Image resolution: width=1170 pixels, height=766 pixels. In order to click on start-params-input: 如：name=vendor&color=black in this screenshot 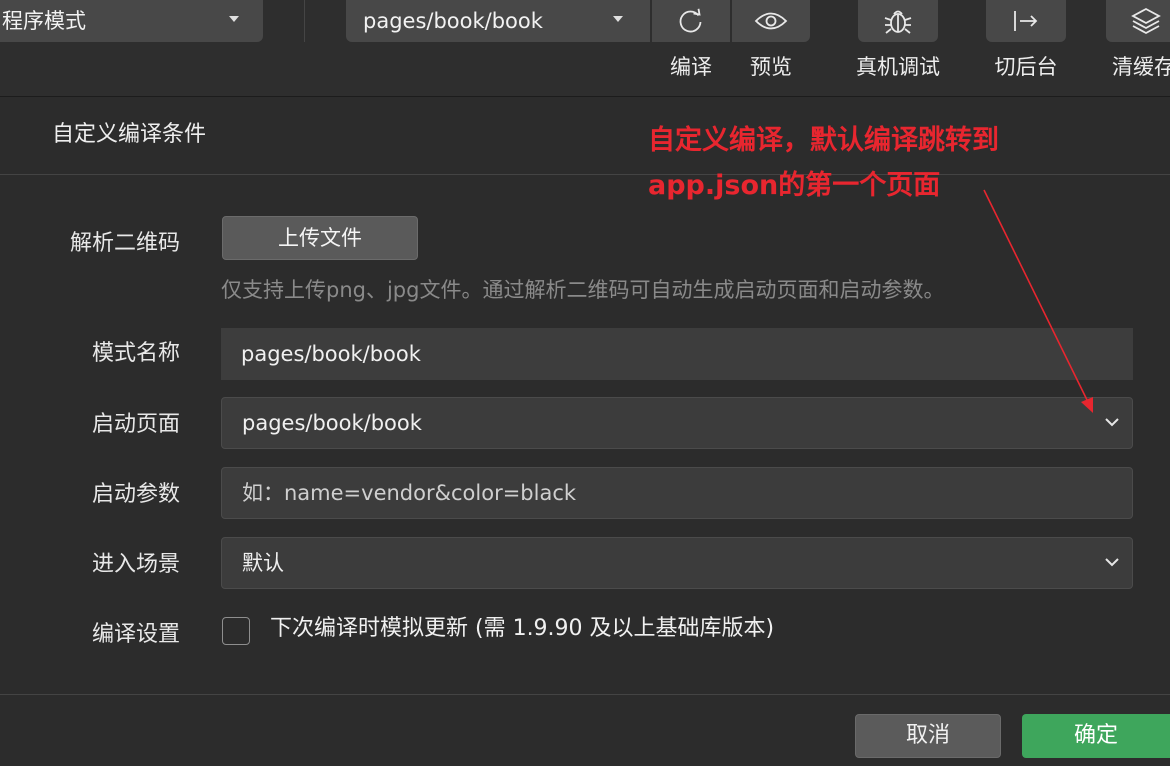, I will do `click(677, 493)`.